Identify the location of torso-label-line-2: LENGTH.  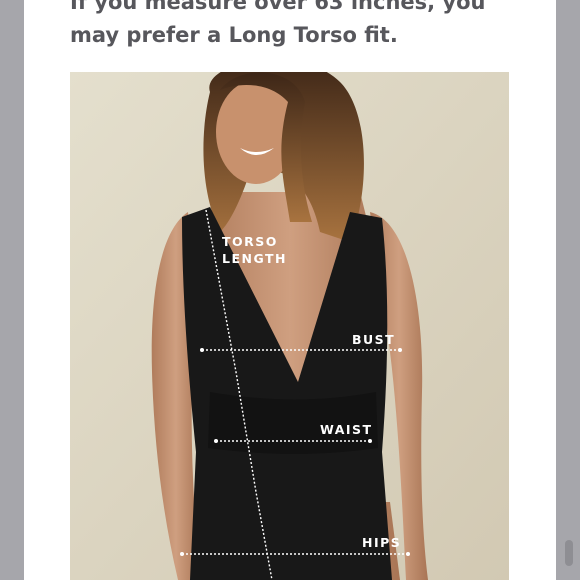
(254, 258).